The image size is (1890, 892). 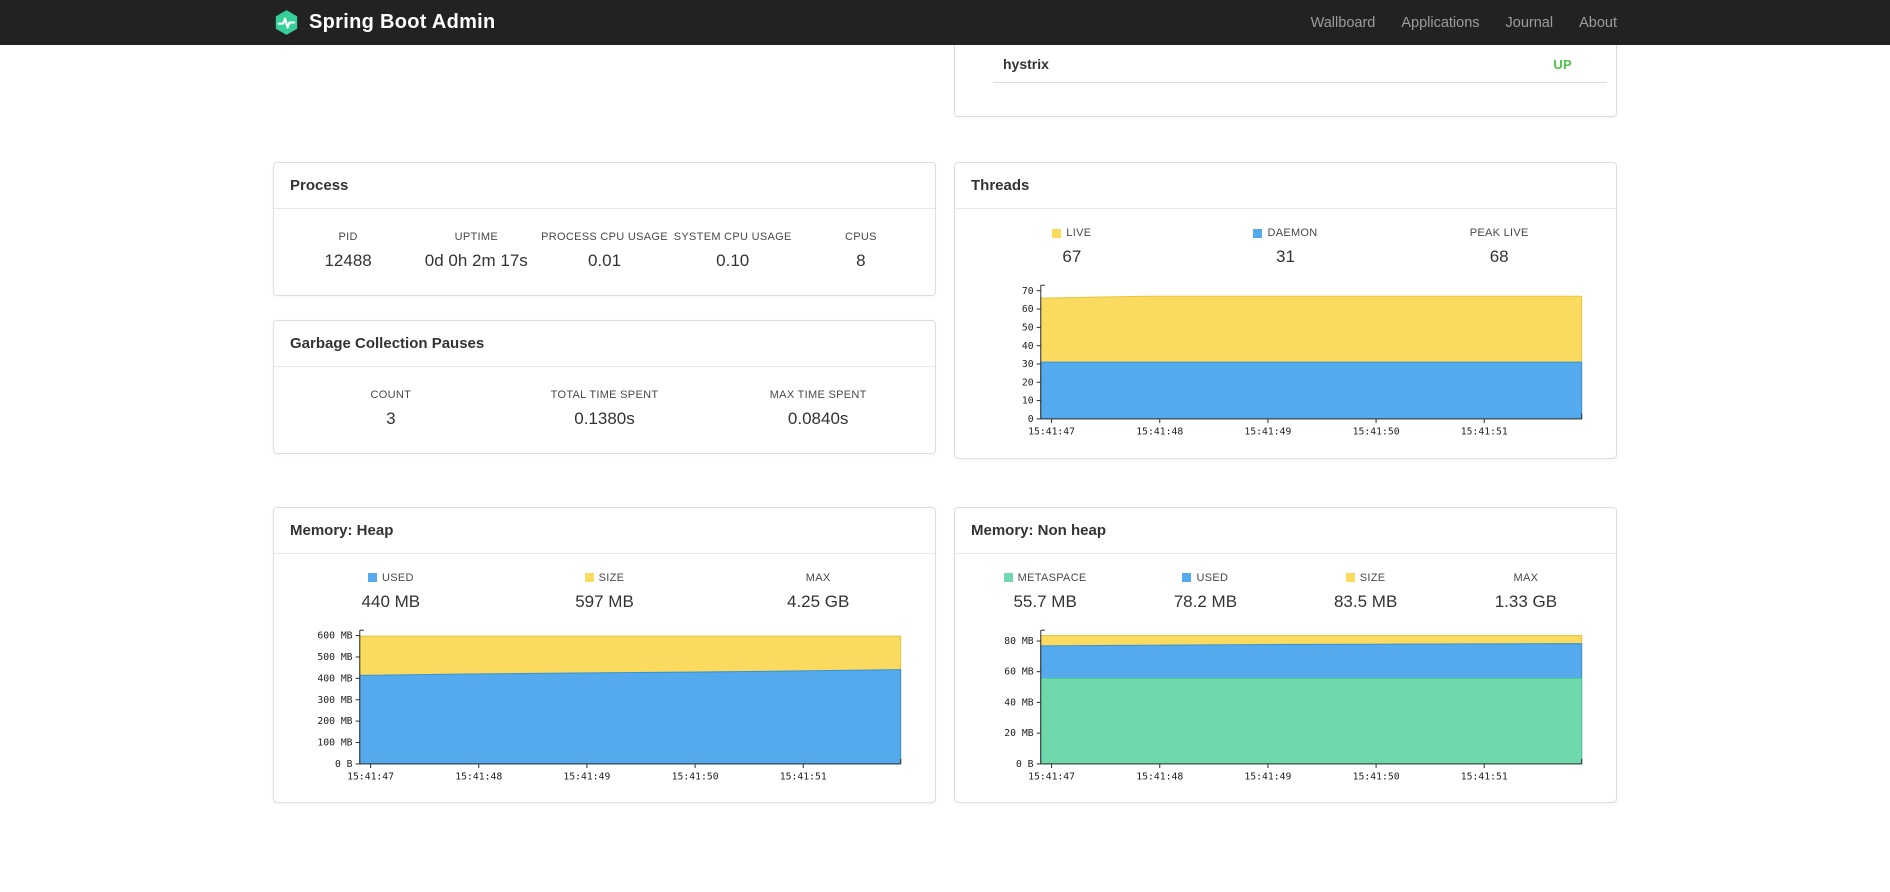 What do you see at coordinates (604, 186) in the screenshot?
I see `process-panel-title: Process` at bounding box center [604, 186].